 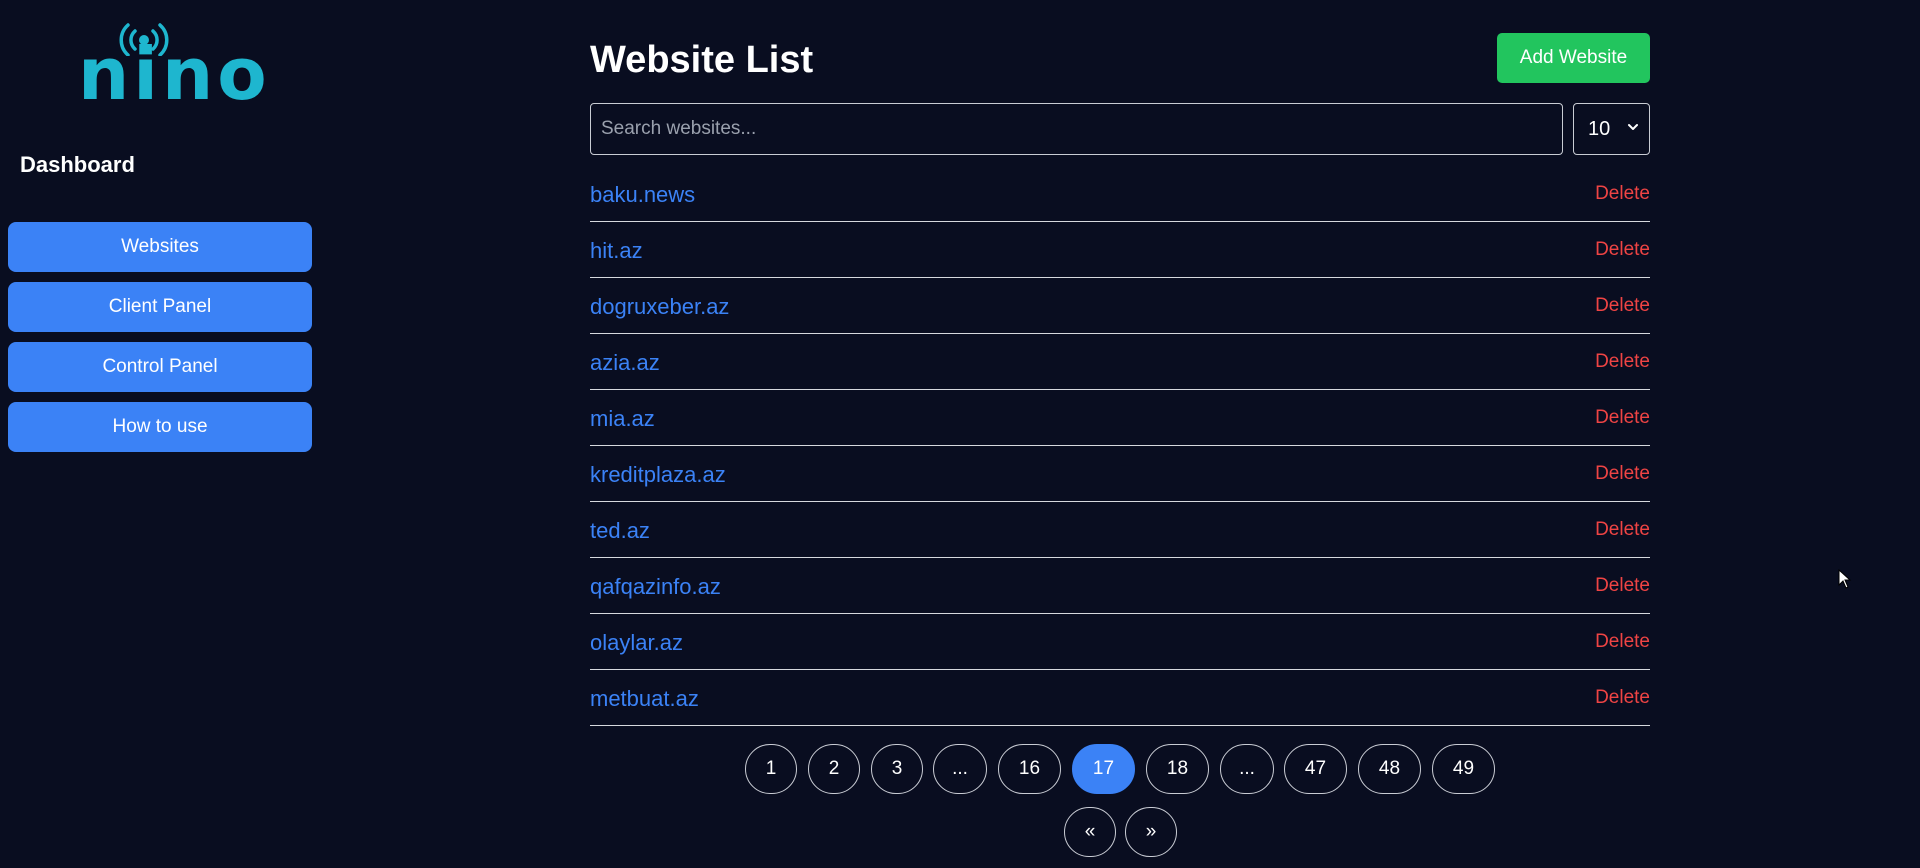 I want to click on brand-logo: nino, so click(x=172, y=65).